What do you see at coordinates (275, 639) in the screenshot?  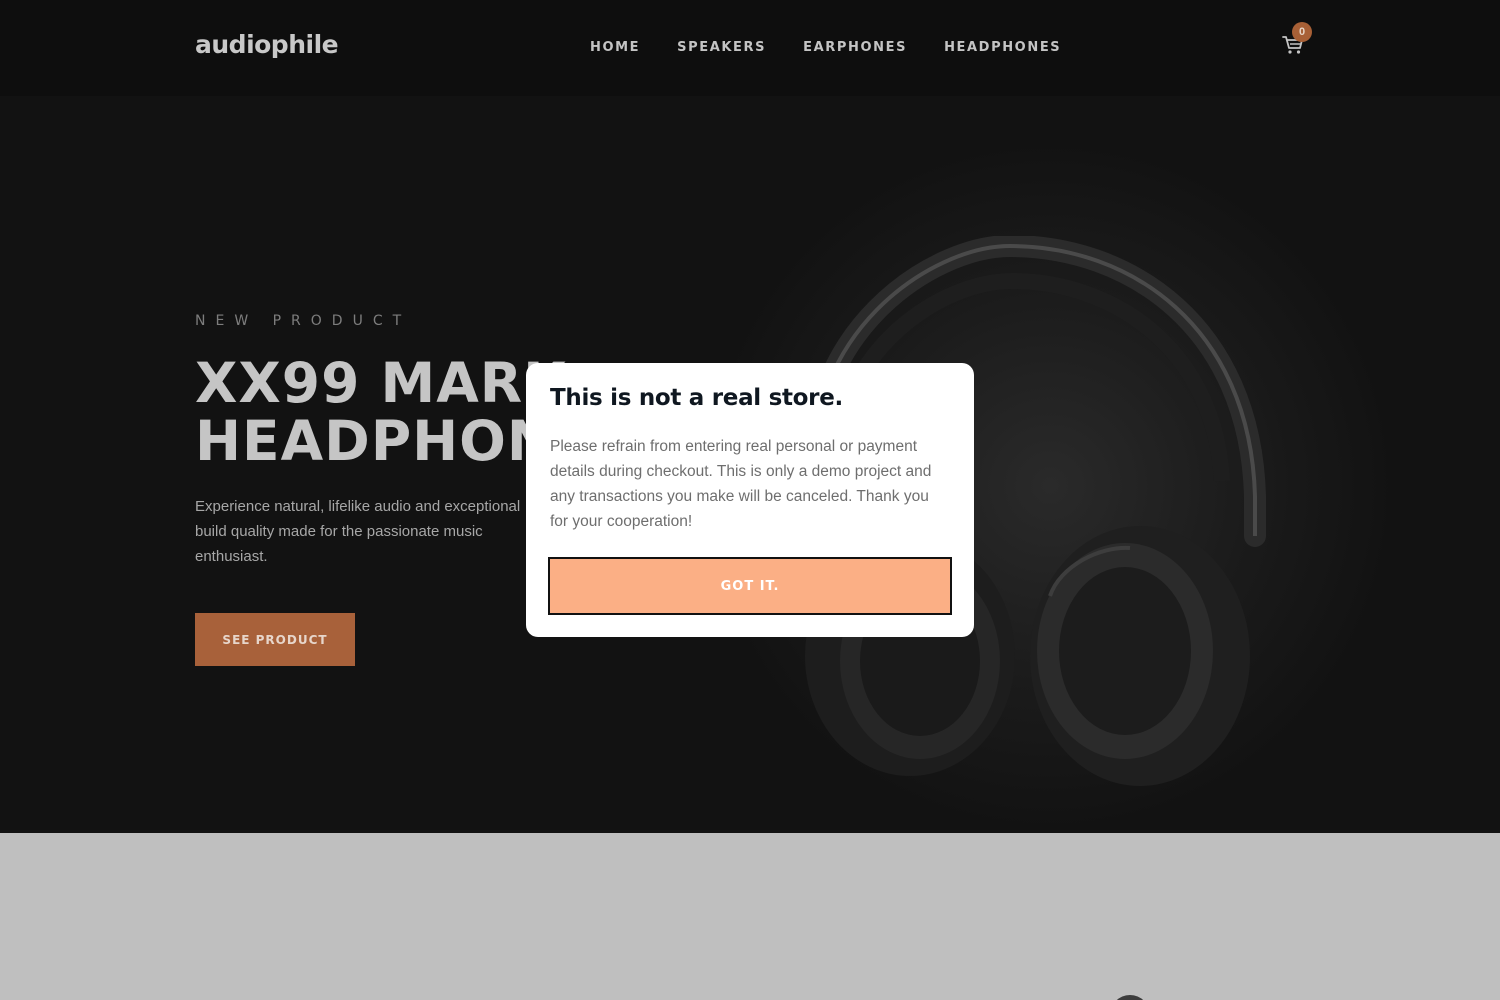 I see `see-product-button: SEE PRODUCT` at bounding box center [275, 639].